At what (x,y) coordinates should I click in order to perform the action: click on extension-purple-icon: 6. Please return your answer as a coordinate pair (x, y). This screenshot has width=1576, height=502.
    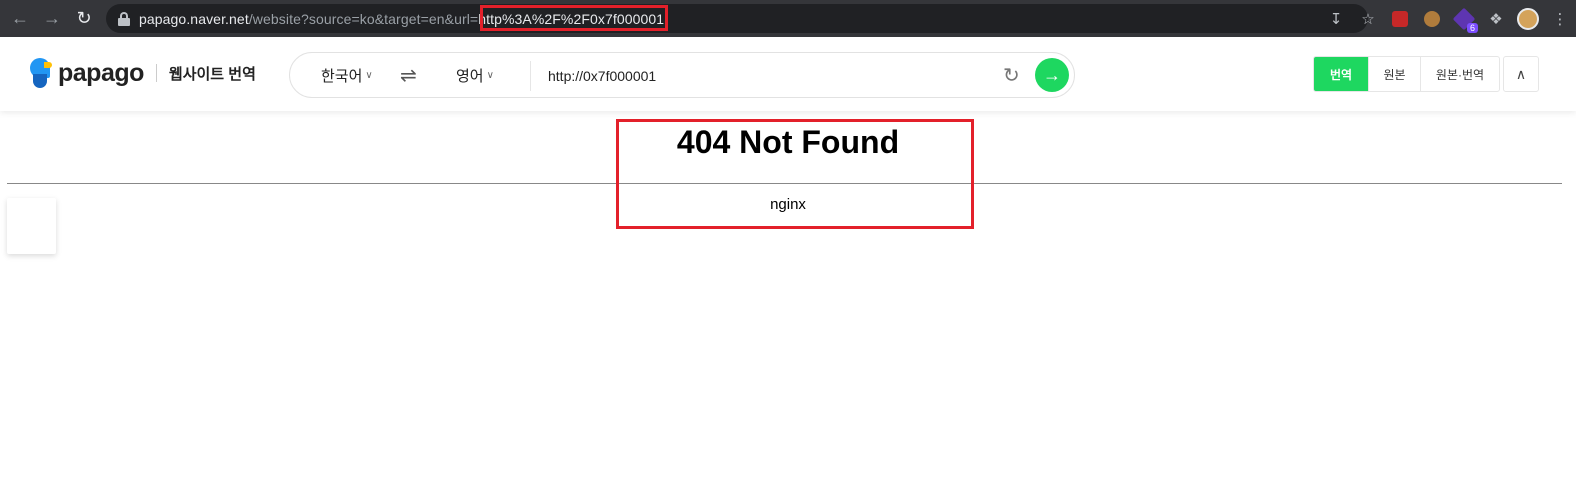
    Looking at the image, I should click on (1464, 19).